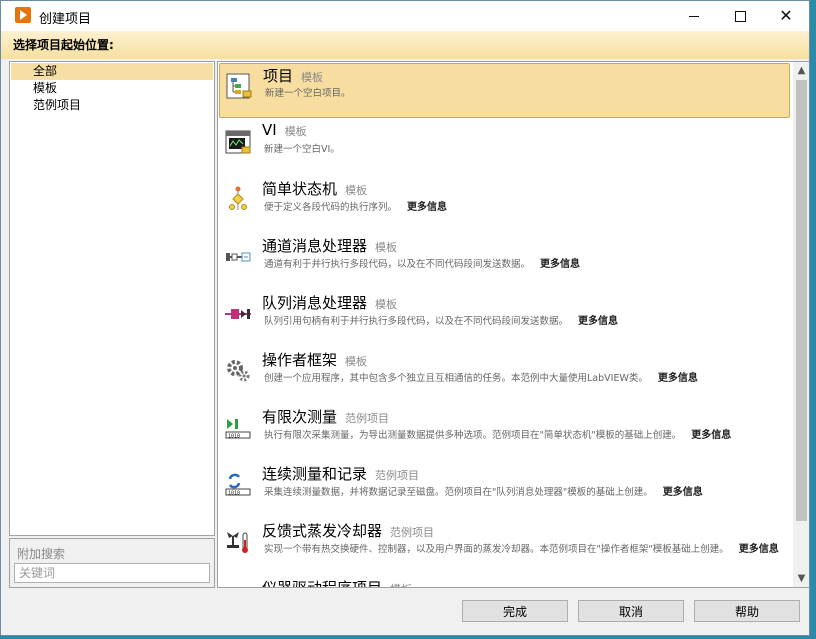 The width and height of the screenshot is (816, 639). What do you see at coordinates (801, 300) in the screenshot?
I see `scrollbar-thumb` at bounding box center [801, 300].